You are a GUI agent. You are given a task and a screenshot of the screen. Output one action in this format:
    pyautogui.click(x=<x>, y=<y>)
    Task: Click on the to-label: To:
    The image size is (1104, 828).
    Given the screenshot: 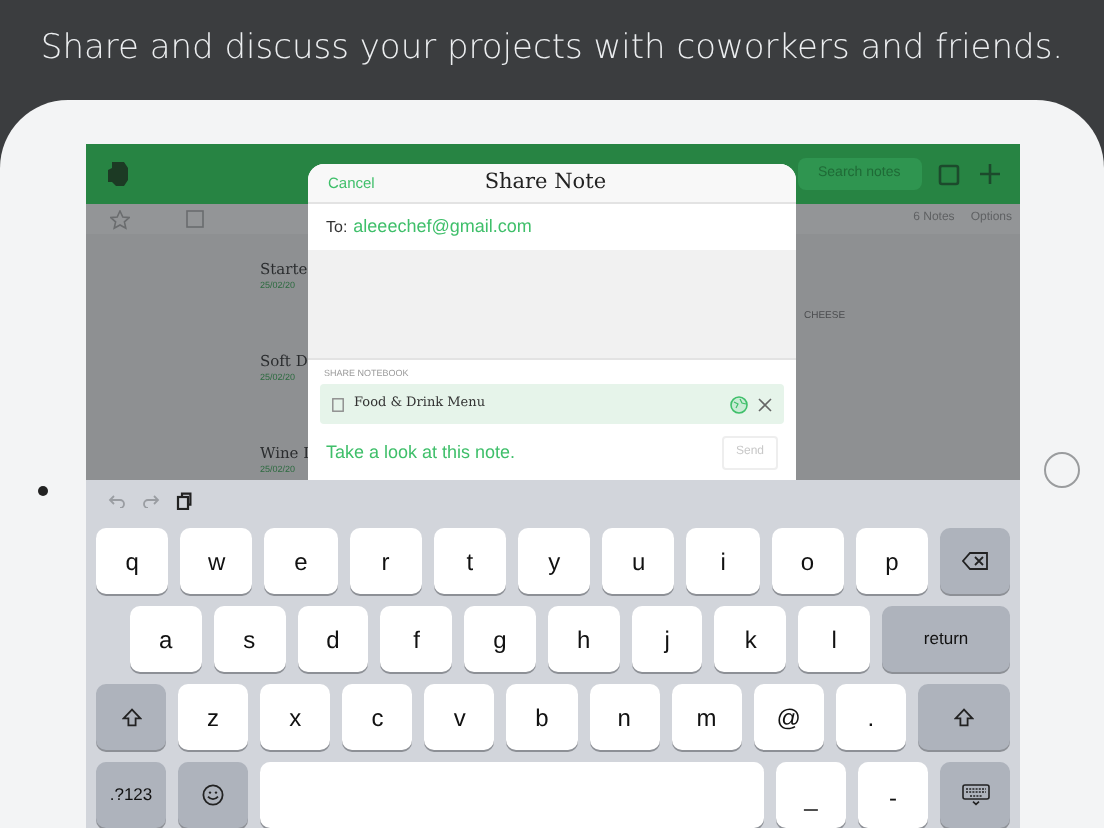 What is the action you would take?
    pyautogui.click(x=337, y=227)
    